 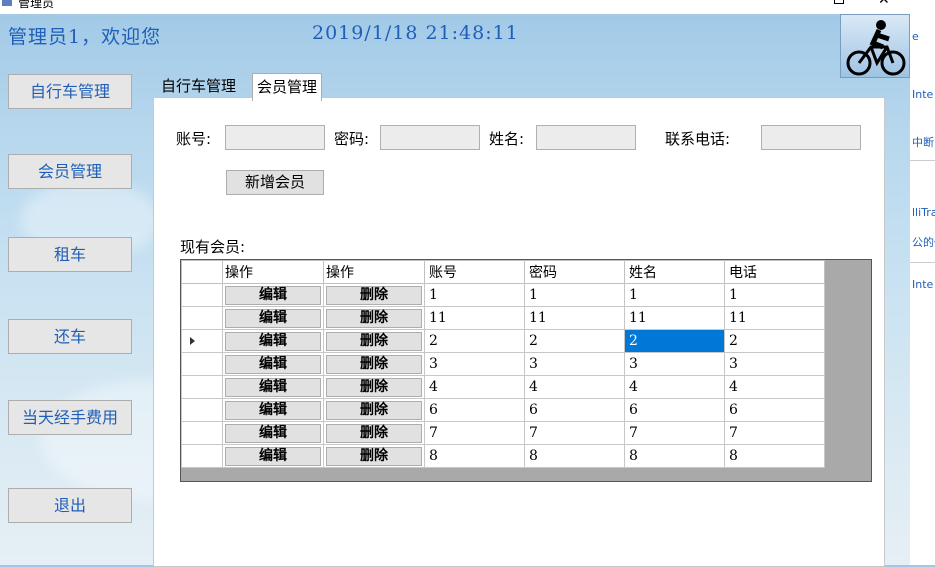 I want to click on table-row: 编辑 删除 4 4 4 4, so click(x=503, y=387).